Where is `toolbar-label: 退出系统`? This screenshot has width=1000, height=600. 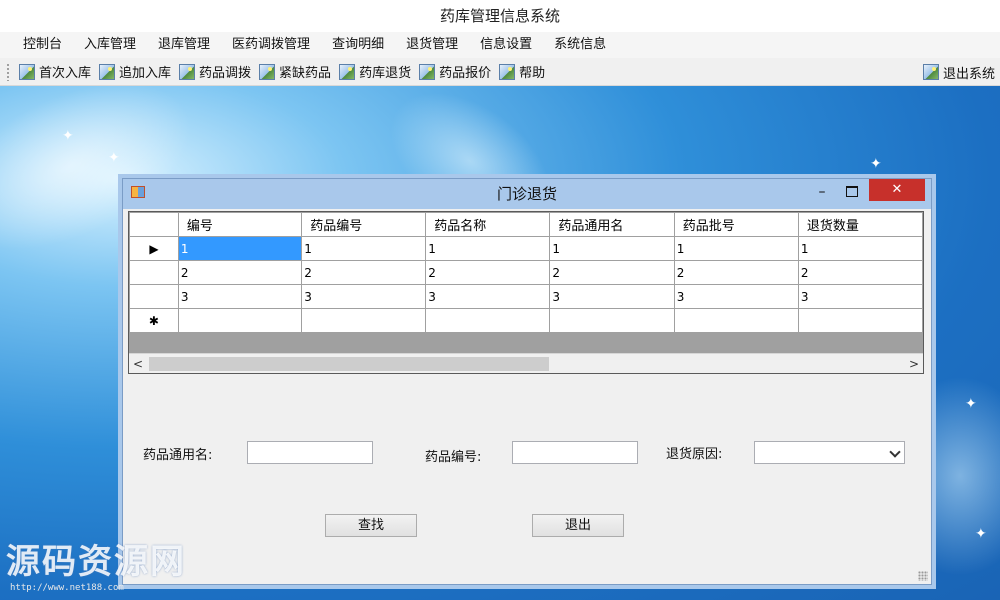
toolbar-label: 退出系统 is located at coordinates (968, 74).